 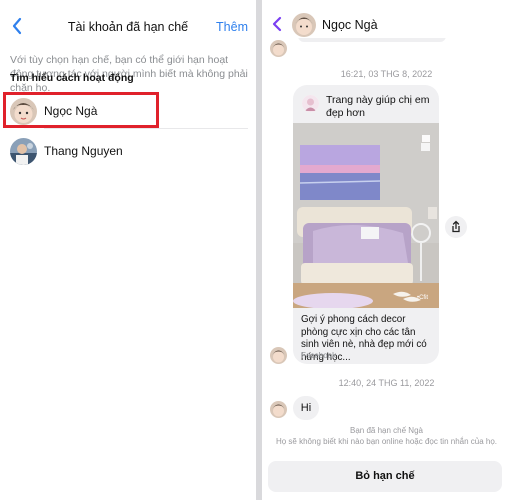 I want to click on share-button, so click(x=456, y=227).